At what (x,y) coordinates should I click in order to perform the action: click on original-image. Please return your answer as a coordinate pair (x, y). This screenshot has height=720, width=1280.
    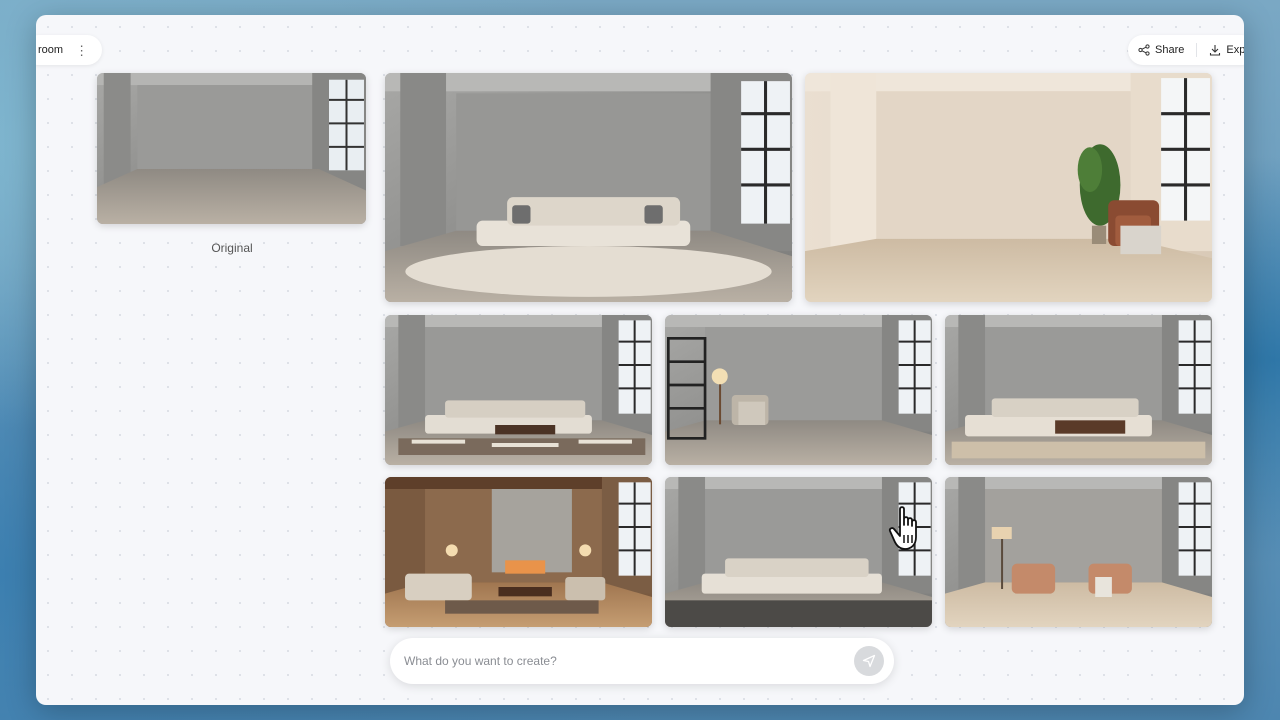
    Looking at the image, I should click on (231, 148).